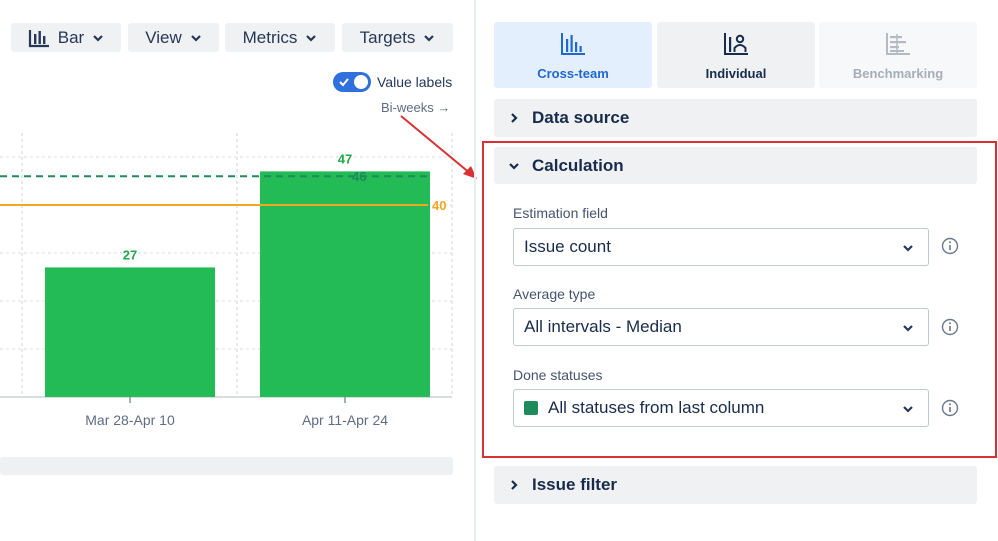 This screenshot has height=541, width=998. I want to click on tab-individual: Individual, so click(736, 55).